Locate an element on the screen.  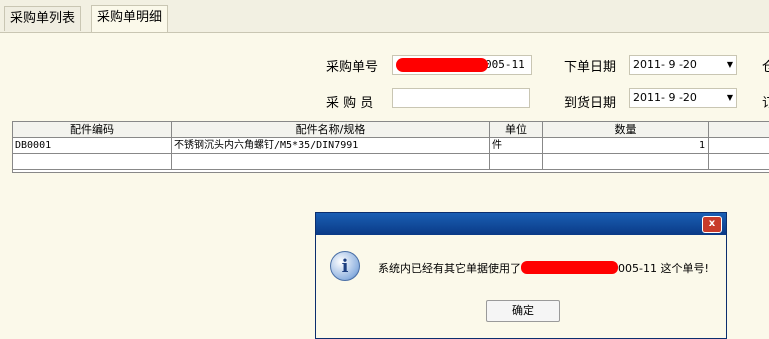
column-header-part-code: 配件编码 is located at coordinates (92, 130).